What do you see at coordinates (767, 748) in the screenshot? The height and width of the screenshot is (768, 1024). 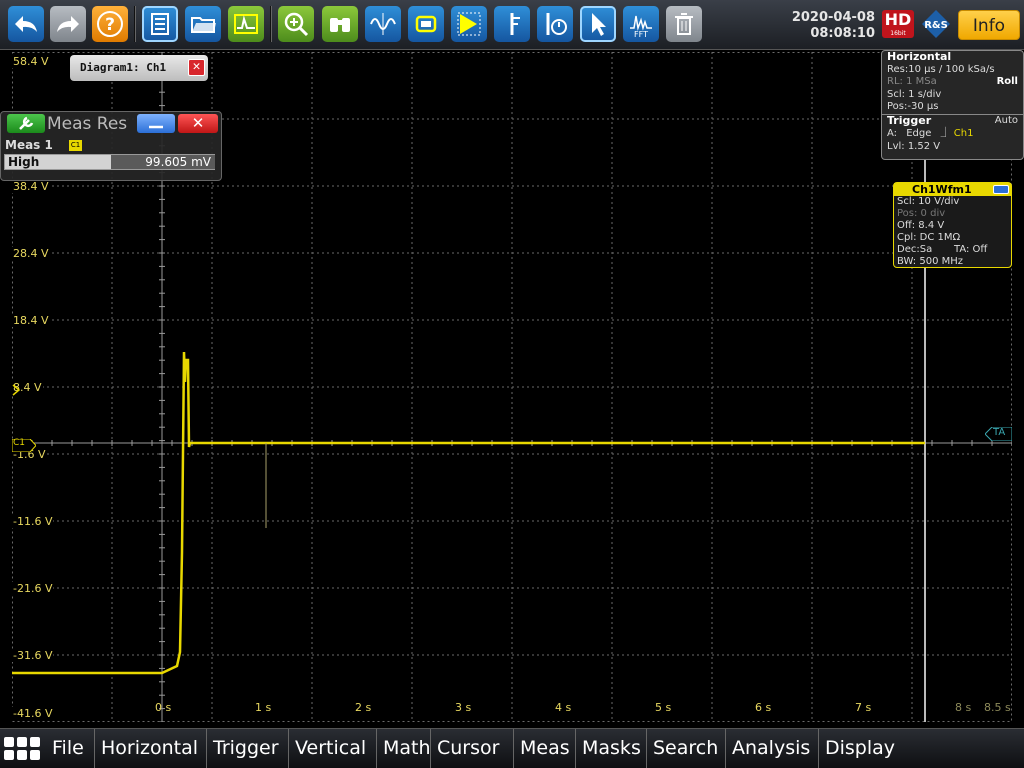 I see `menu-item-analysis: Analysis` at bounding box center [767, 748].